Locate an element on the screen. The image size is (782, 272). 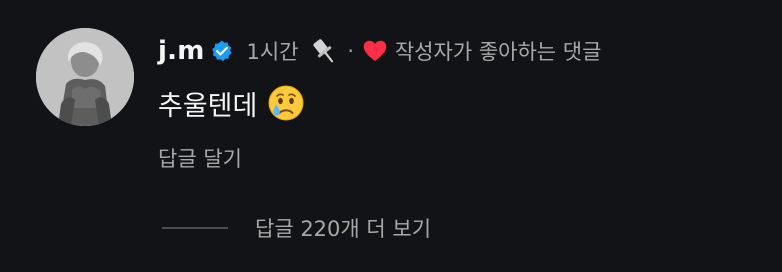
avatar is located at coordinates (85, 77).